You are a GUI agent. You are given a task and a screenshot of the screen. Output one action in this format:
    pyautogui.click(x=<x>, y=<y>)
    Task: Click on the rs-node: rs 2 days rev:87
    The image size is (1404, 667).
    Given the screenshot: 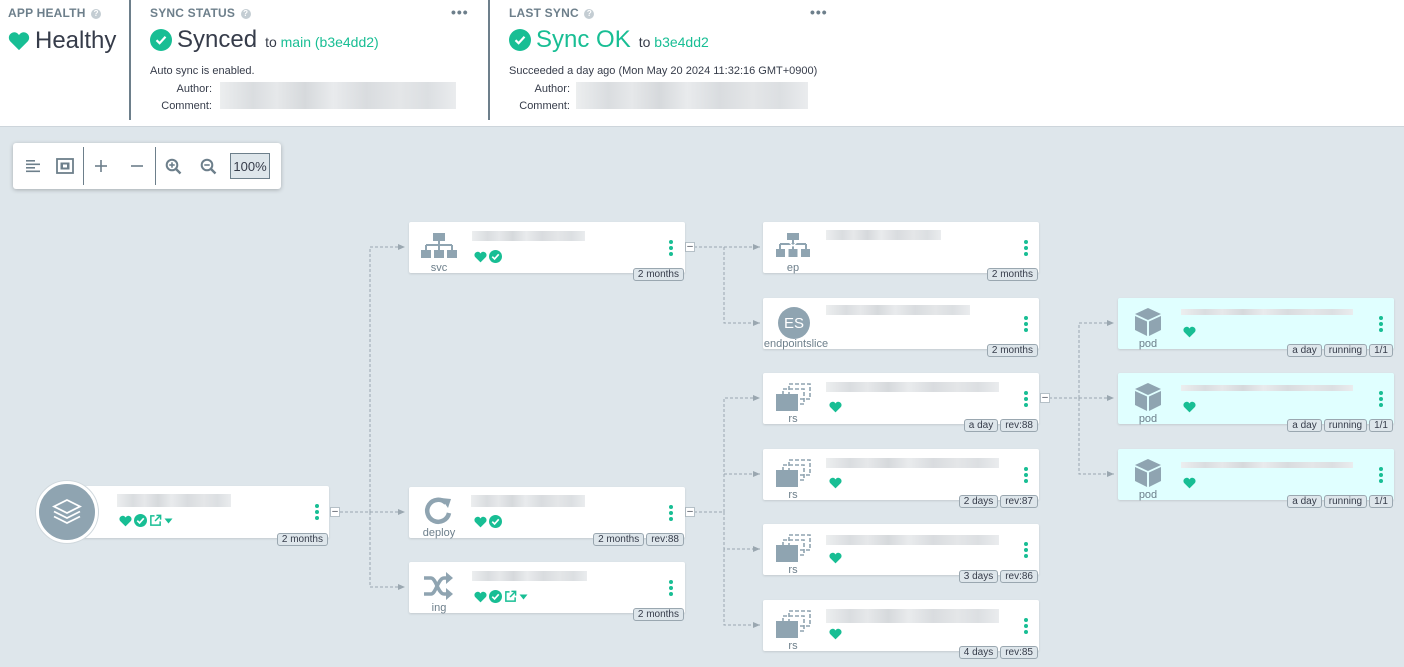 What is the action you would take?
    pyautogui.click(x=901, y=478)
    